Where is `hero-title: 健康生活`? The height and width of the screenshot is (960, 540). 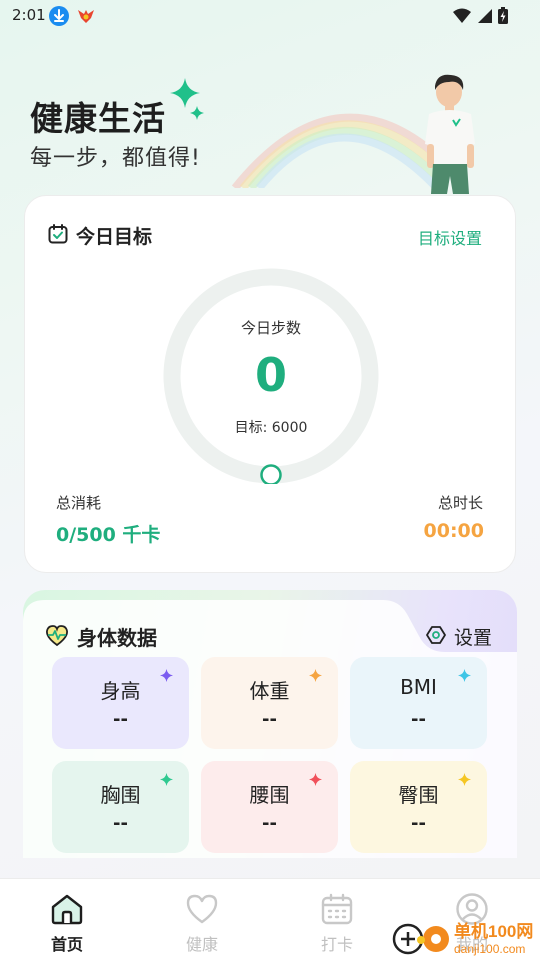 hero-title: 健康生活 is located at coordinates (98, 118).